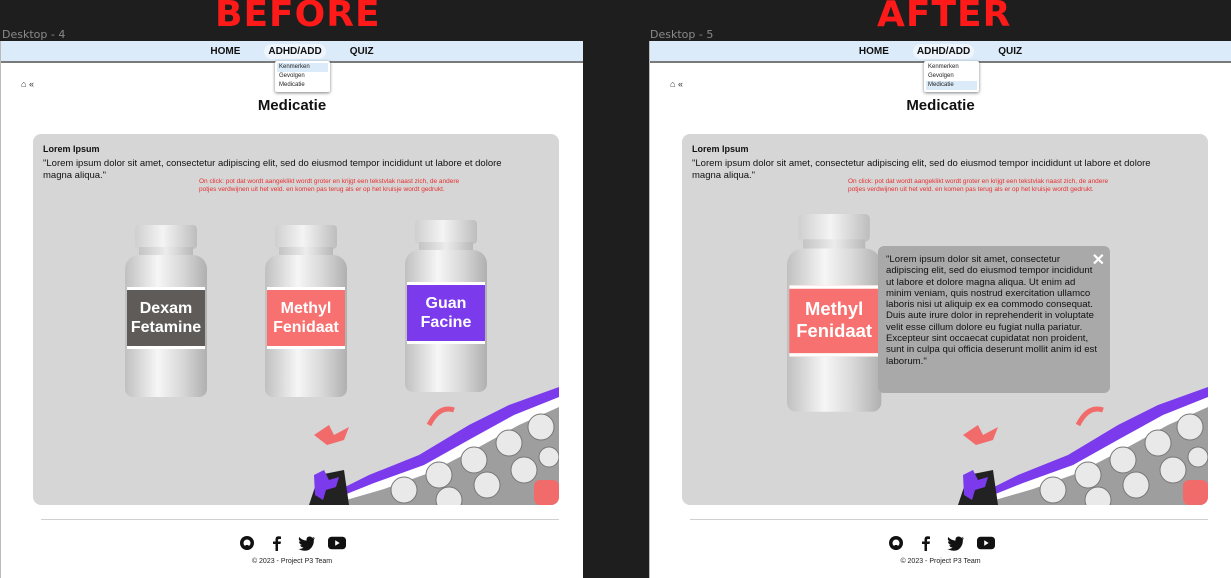  I want to click on pill-label: Dexam Fetamine, so click(166, 318).